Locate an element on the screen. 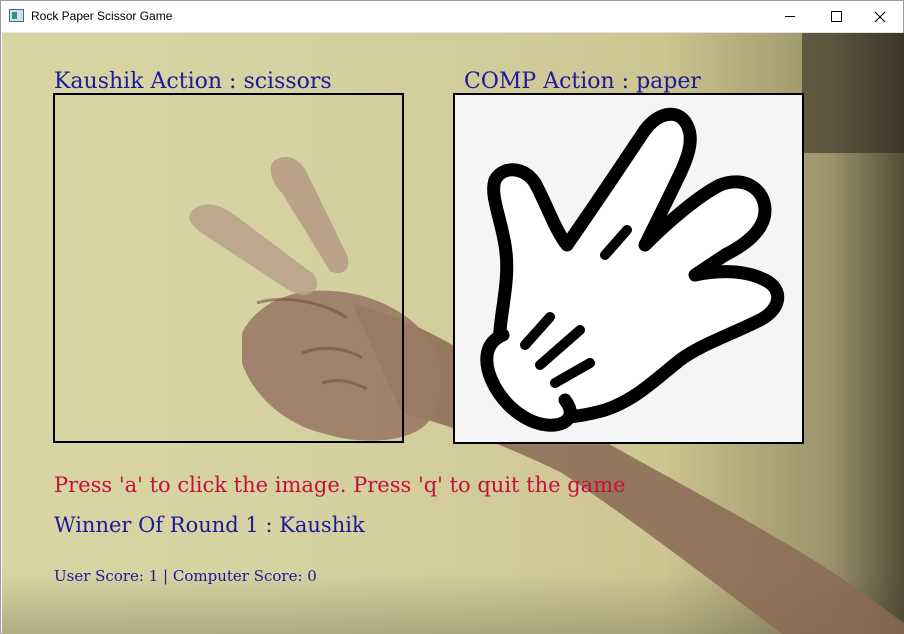 Image resolution: width=904 pixels, height=634 pixels. maximize-icon is located at coordinates (836, 16).